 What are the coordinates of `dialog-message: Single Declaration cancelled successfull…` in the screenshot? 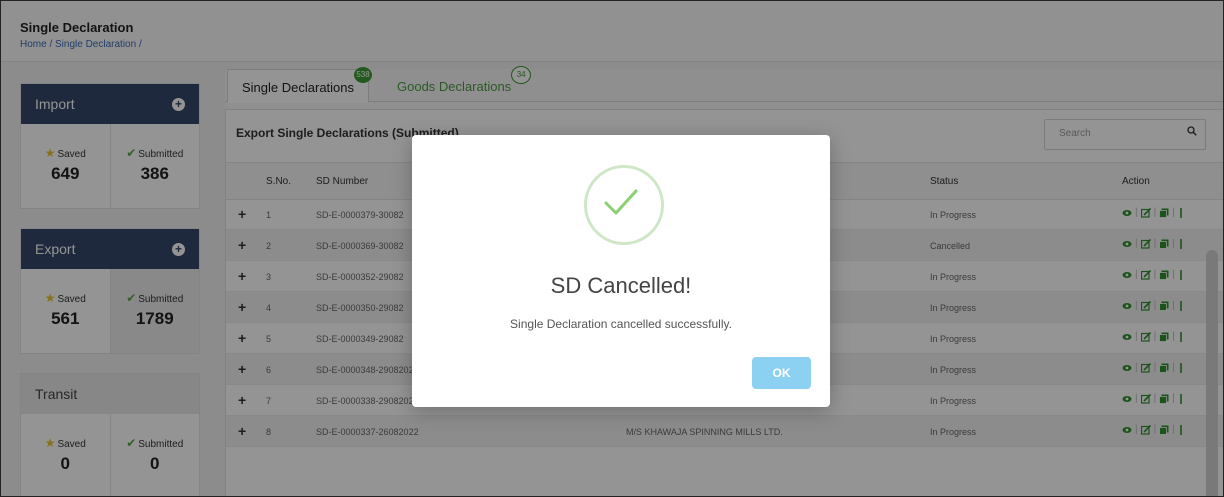 It's located at (621, 324).